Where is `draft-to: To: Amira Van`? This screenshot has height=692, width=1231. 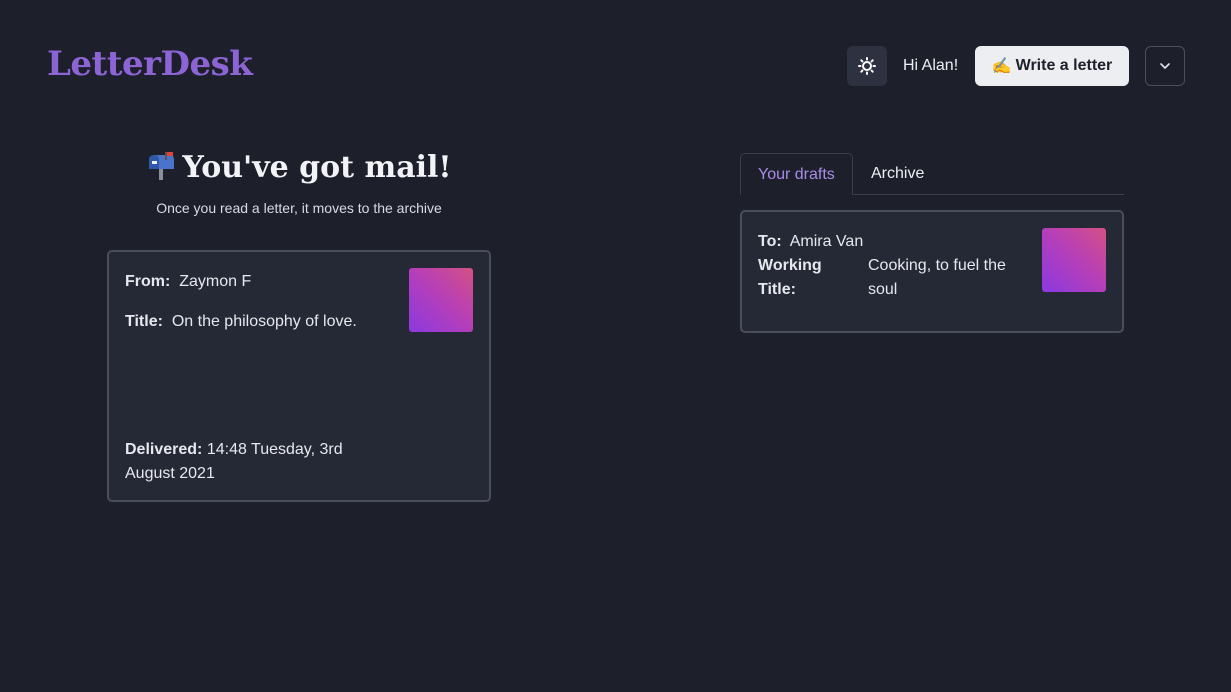 draft-to: To: Amira Van is located at coordinates (810, 242).